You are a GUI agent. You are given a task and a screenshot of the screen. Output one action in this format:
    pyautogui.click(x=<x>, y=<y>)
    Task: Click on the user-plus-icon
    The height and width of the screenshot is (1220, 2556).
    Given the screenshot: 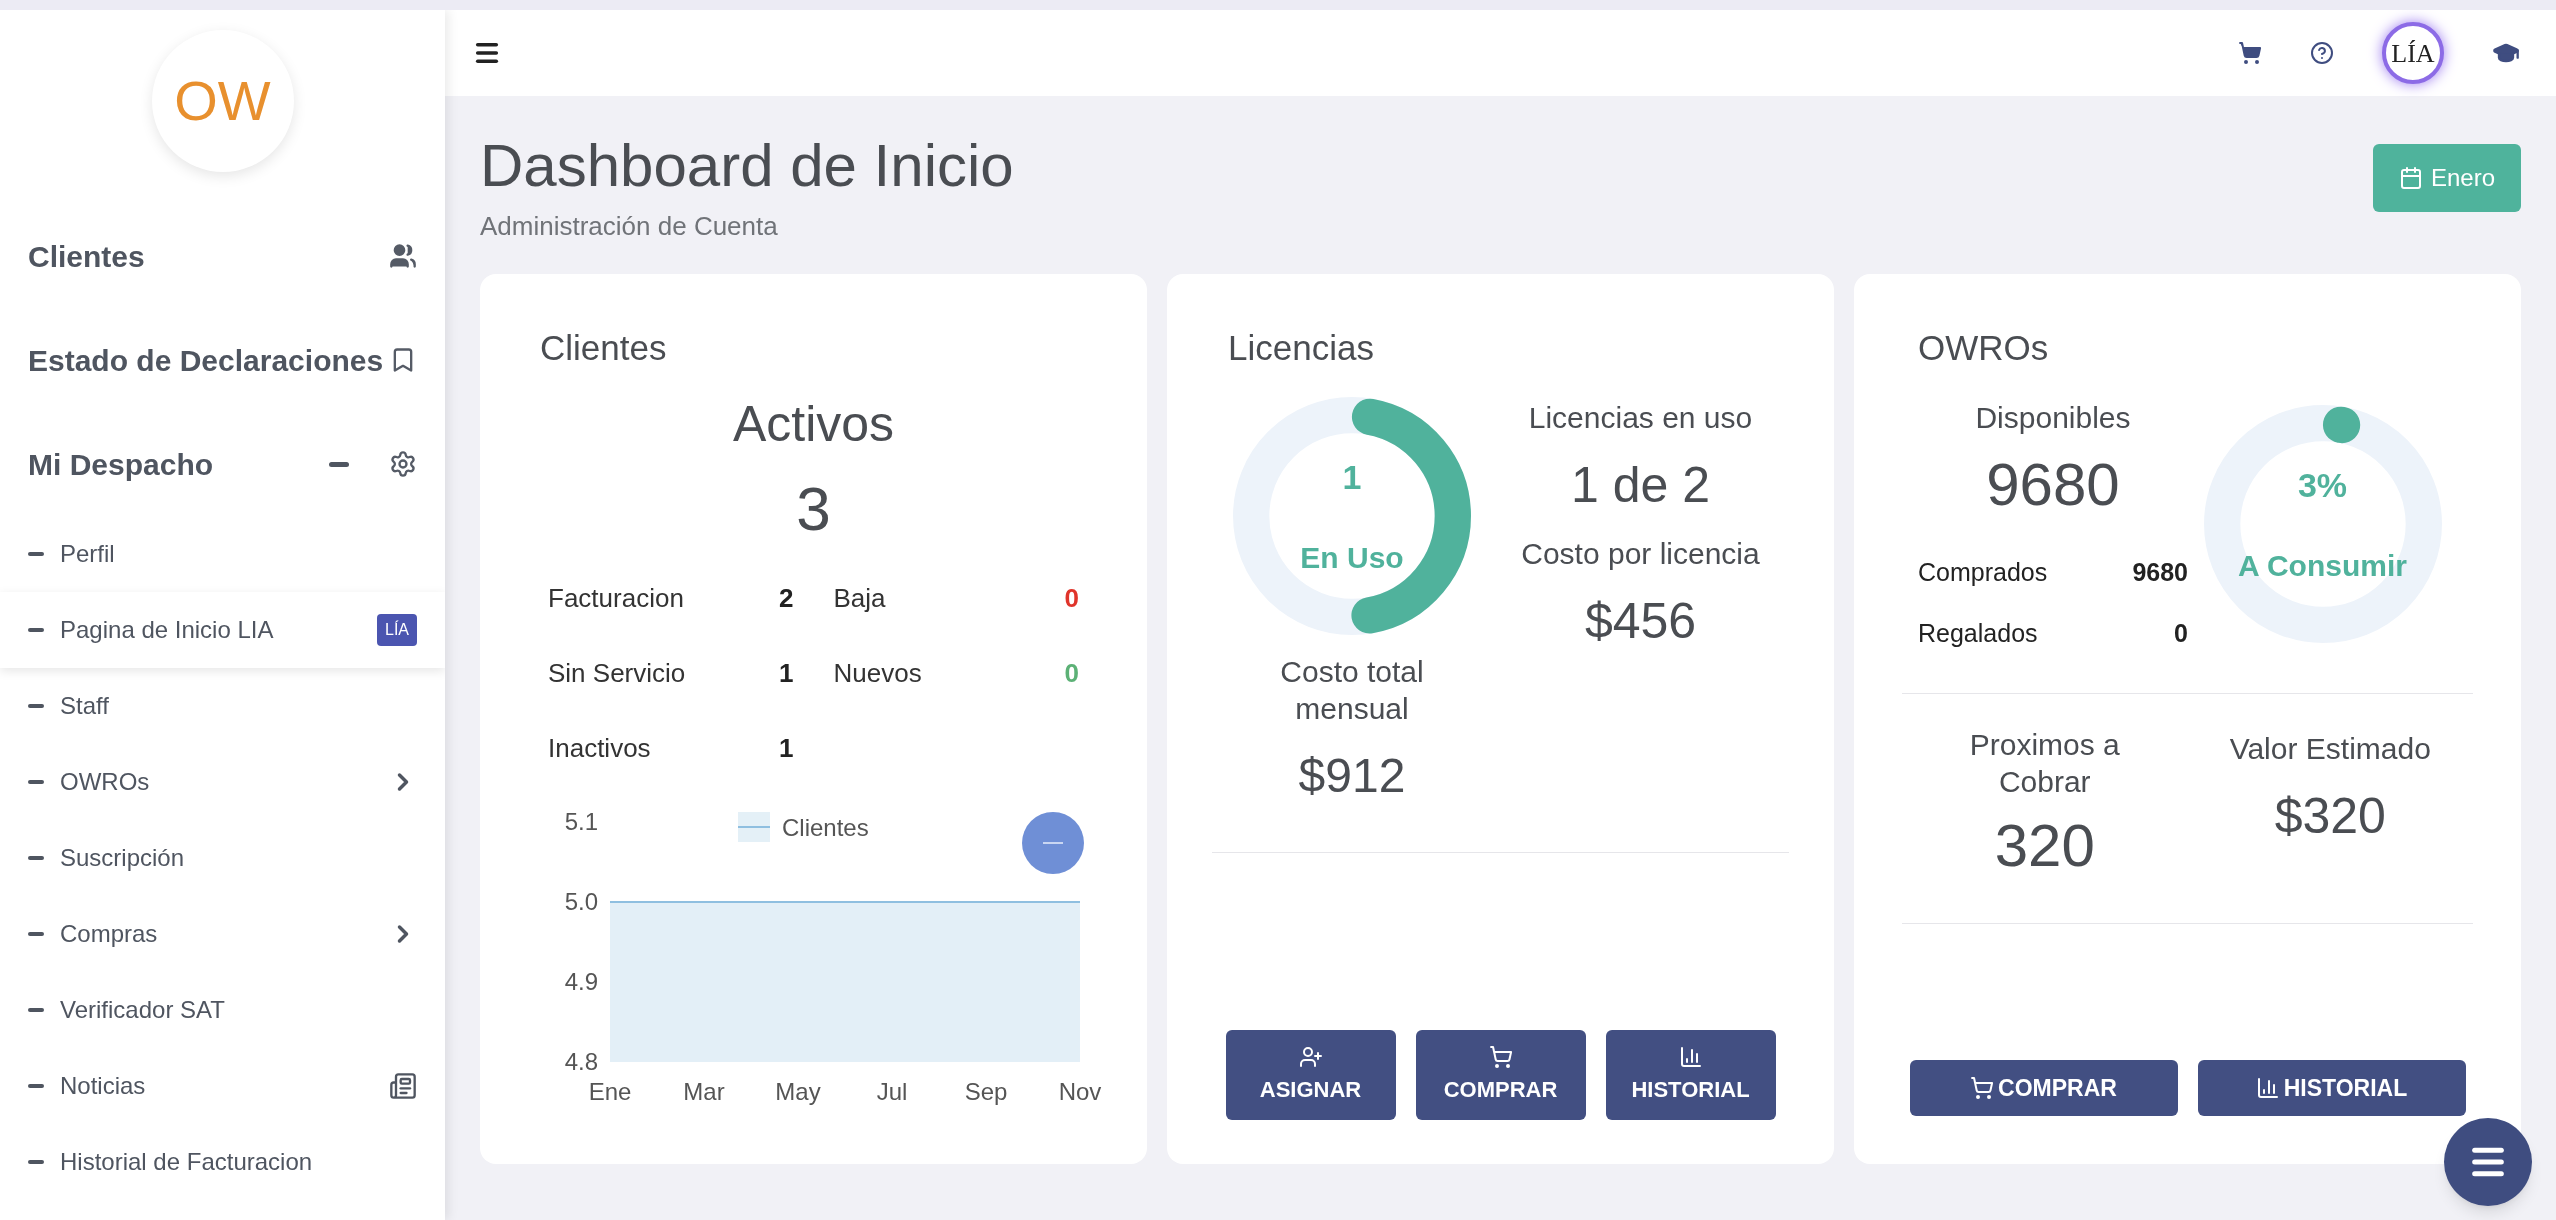 What is the action you would take?
    pyautogui.click(x=1310, y=1056)
    